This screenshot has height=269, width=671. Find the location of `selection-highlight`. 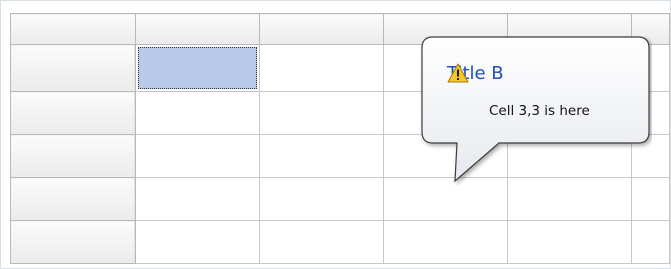

selection-highlight is located at coordinates (197, 68).